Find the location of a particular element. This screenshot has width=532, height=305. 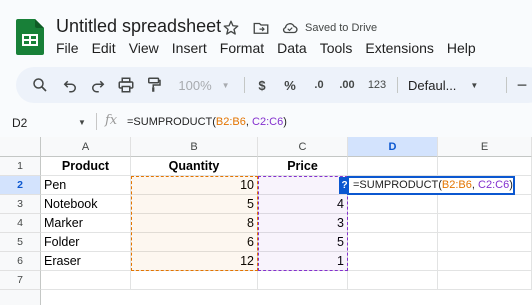

zoom-value: 100% is located at coordinates (195, 85).